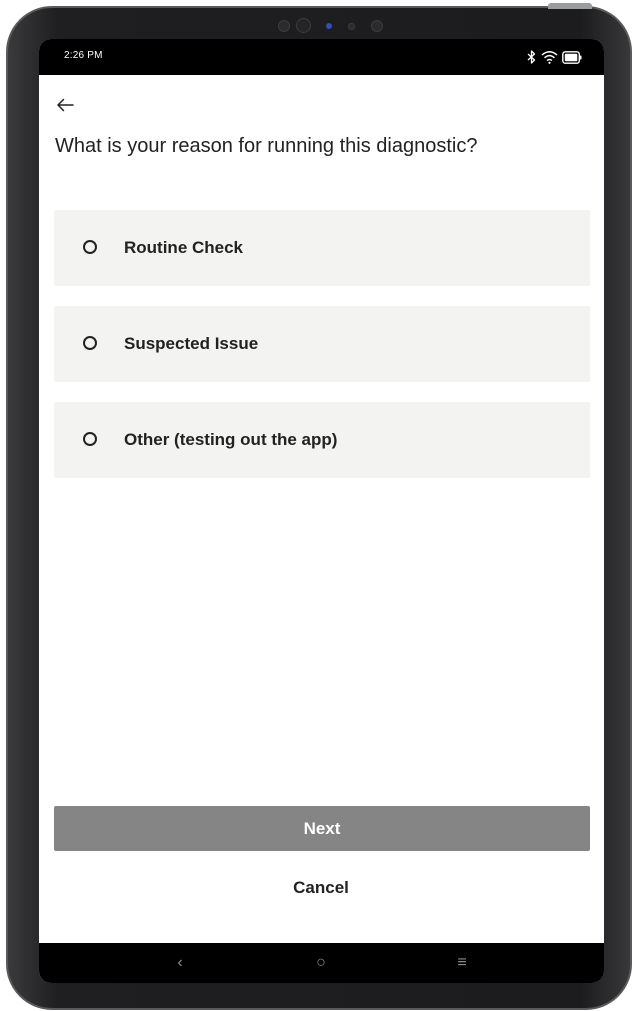  What do you see at coordinates (572, 57) in the screenshot?
I see `battery-icon` at bounding box center [572, 57].